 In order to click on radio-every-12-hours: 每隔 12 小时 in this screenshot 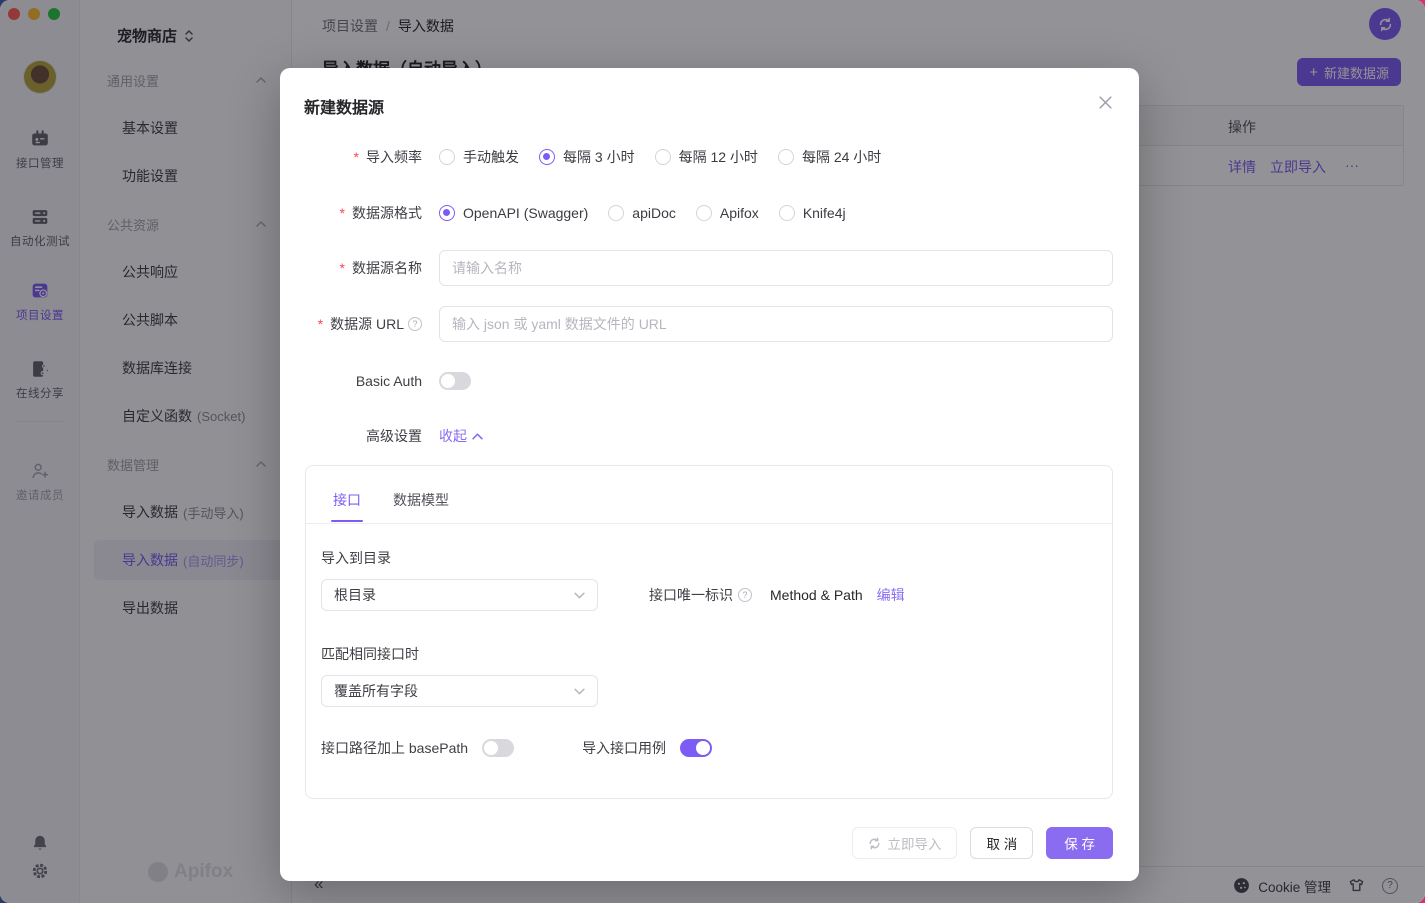, I will do `click(706, 157)`.